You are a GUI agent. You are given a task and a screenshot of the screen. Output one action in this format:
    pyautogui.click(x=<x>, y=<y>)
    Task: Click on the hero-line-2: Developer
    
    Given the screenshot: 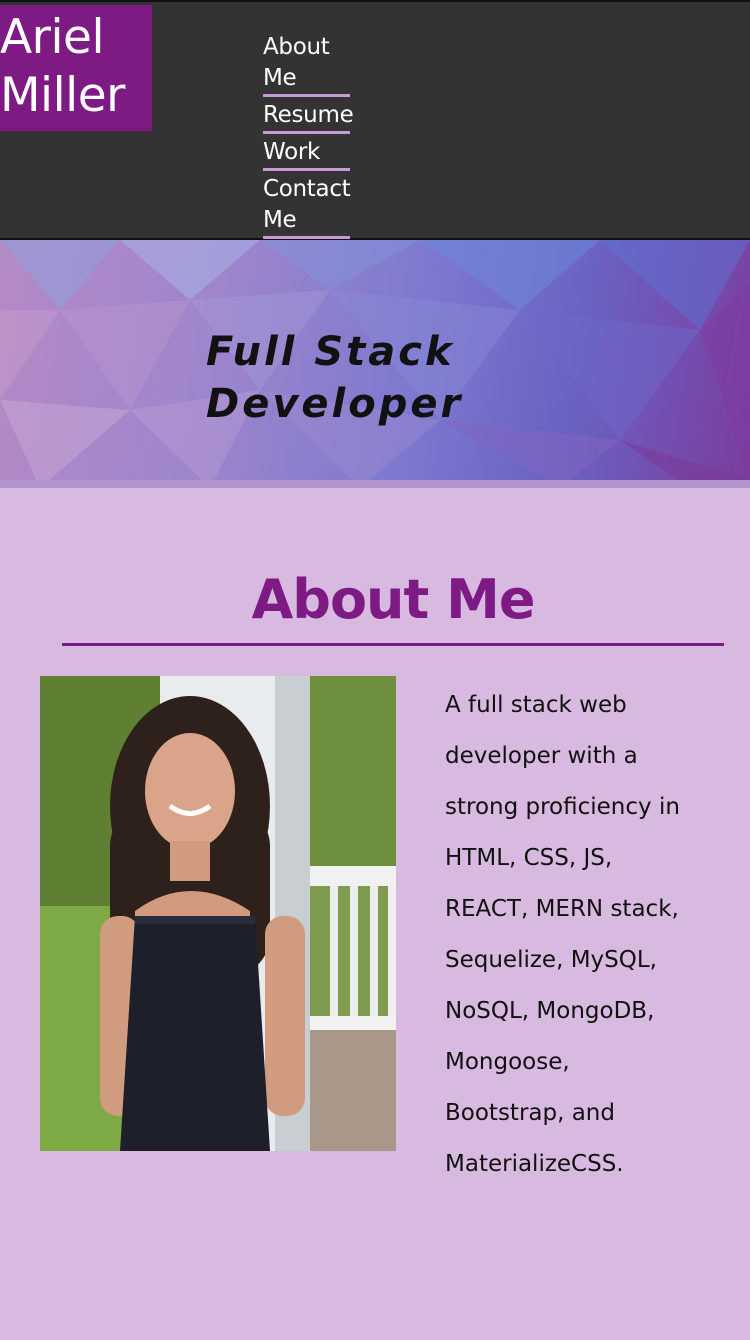 What is the action you would take?
    pyautogui.click(x=335, y=404)
    